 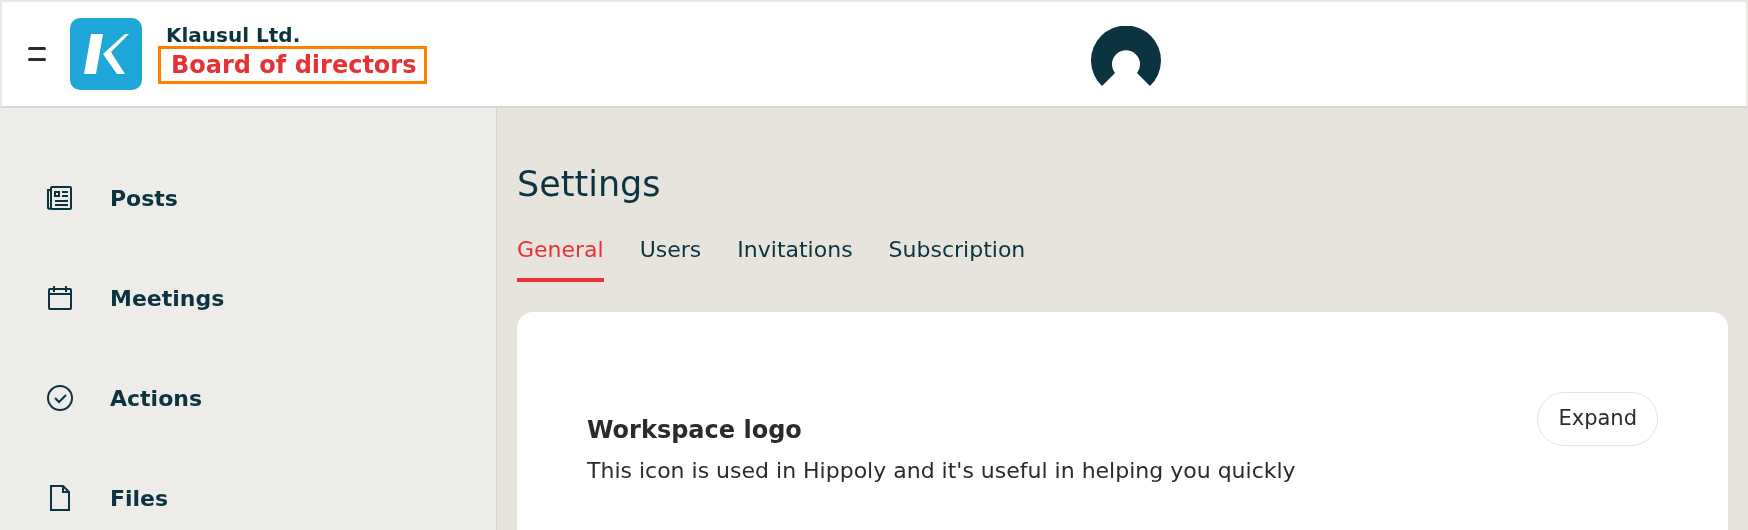 What do you see at coordinates (941, 471) in the screenshot?
I see `section-description: This icon is used in Hippoly and it's useful in helping you quickly` at bounding box center [941, 471].